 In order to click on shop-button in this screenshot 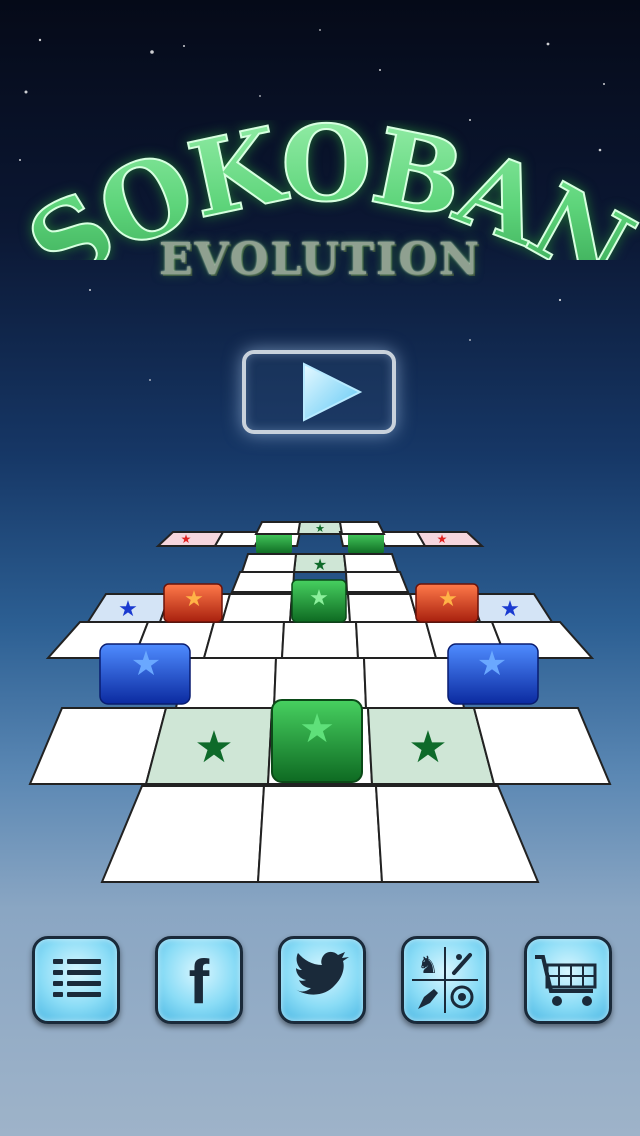, I will do `click(568, 980)`.